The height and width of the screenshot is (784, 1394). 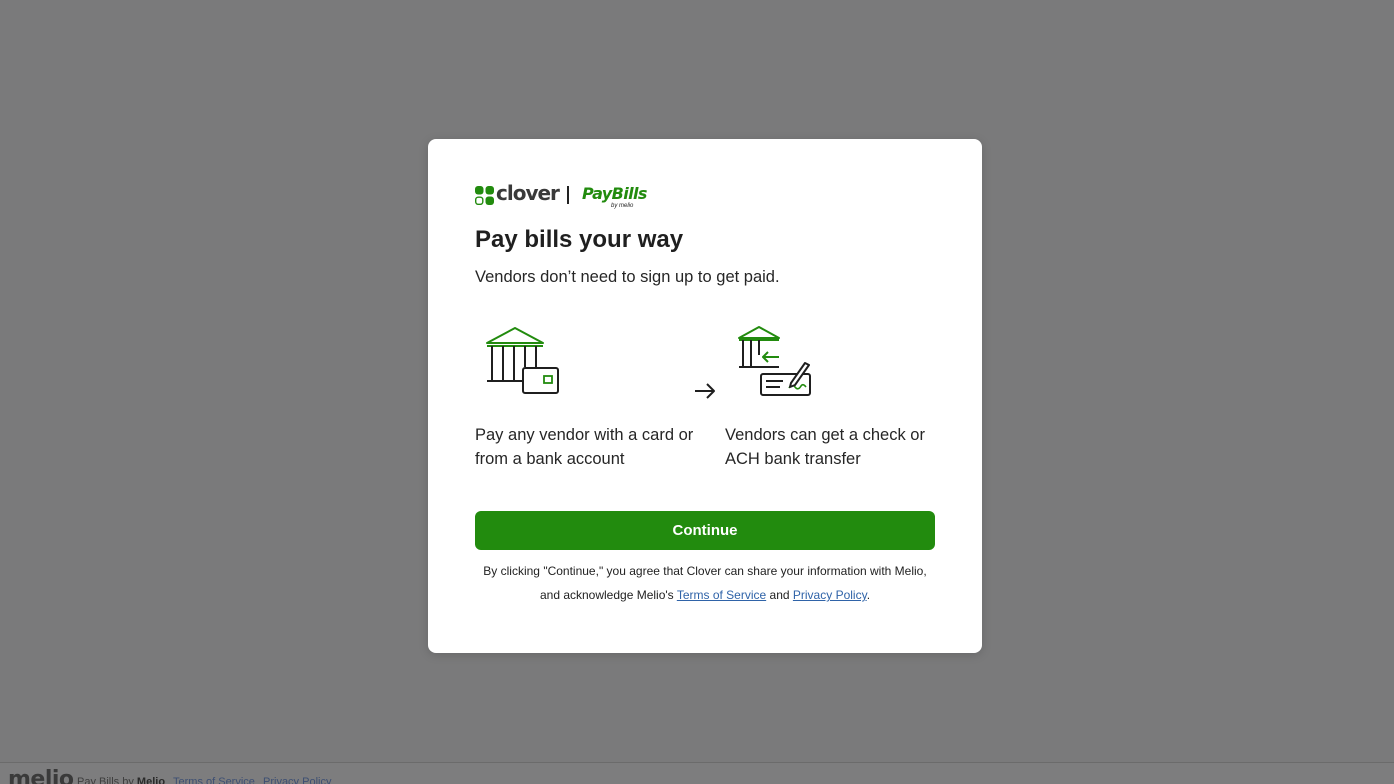 What do you see at coordinates (705, 530) in the screenshot?
I see `continue-button: Continue` at bounding box center [705, 530].